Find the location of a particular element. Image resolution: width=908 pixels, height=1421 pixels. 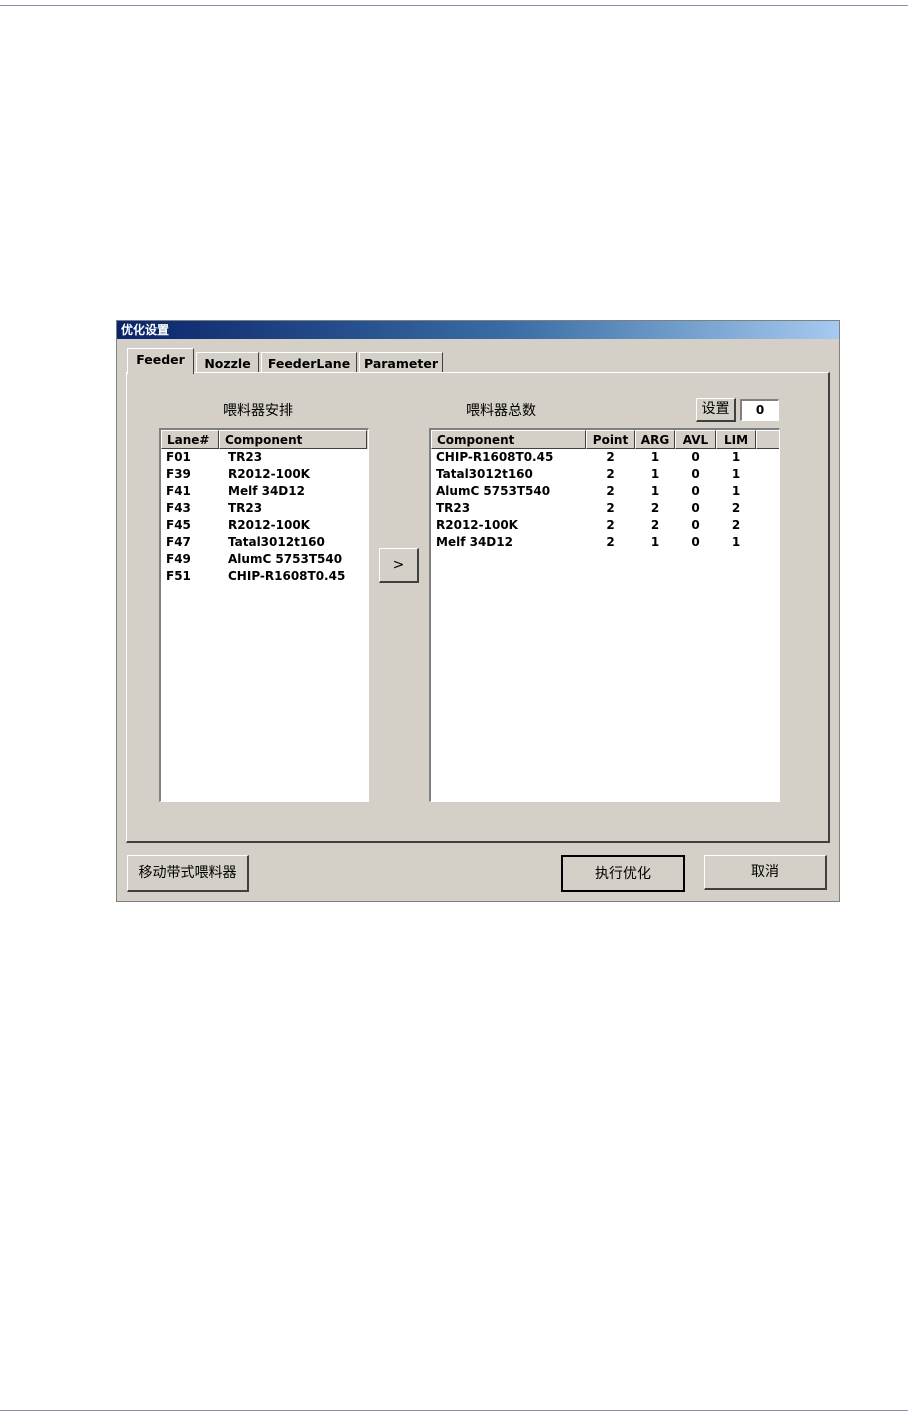

page-top-rule is located at coordinates (454, 5).